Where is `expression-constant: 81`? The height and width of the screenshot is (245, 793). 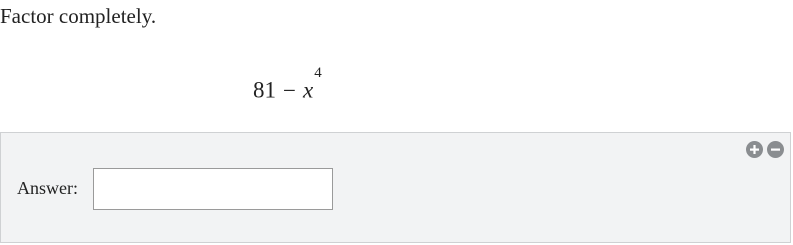
expression-constant: 81 is located at coordinates (264, 90).